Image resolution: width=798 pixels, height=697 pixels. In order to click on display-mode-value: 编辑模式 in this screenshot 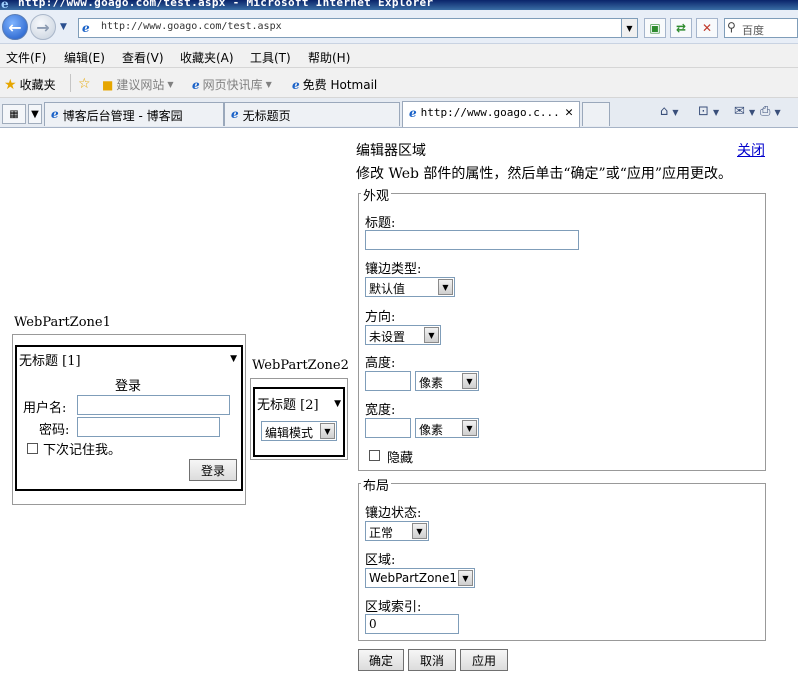, I will do `click(289, 433)`.